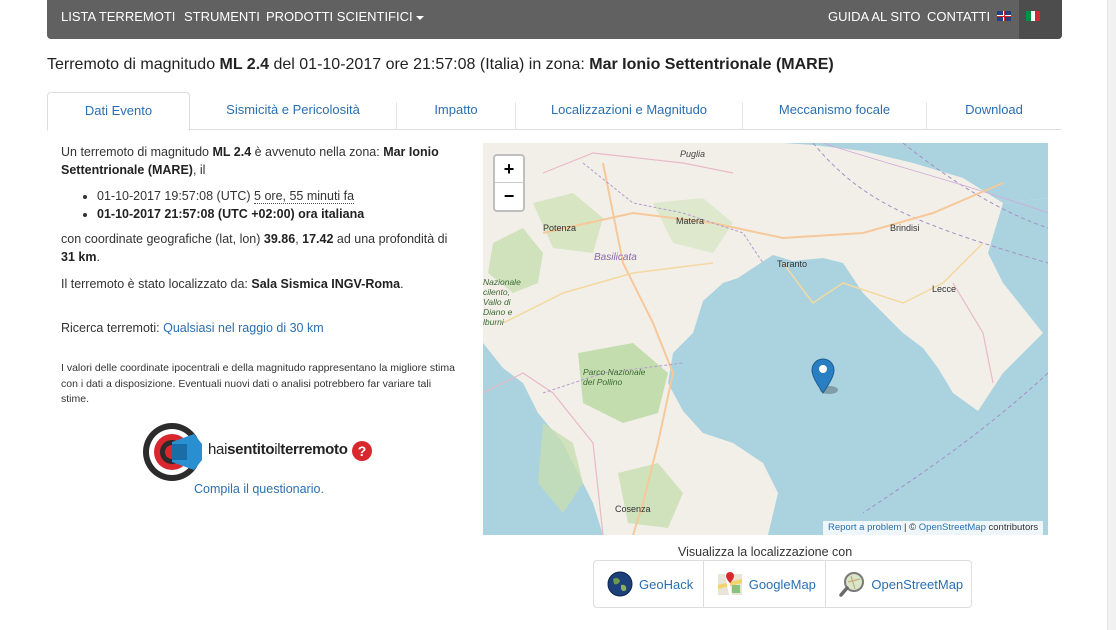  I want to click on view-location-label: Visualizza la localizzazione con, so click(765, 552).